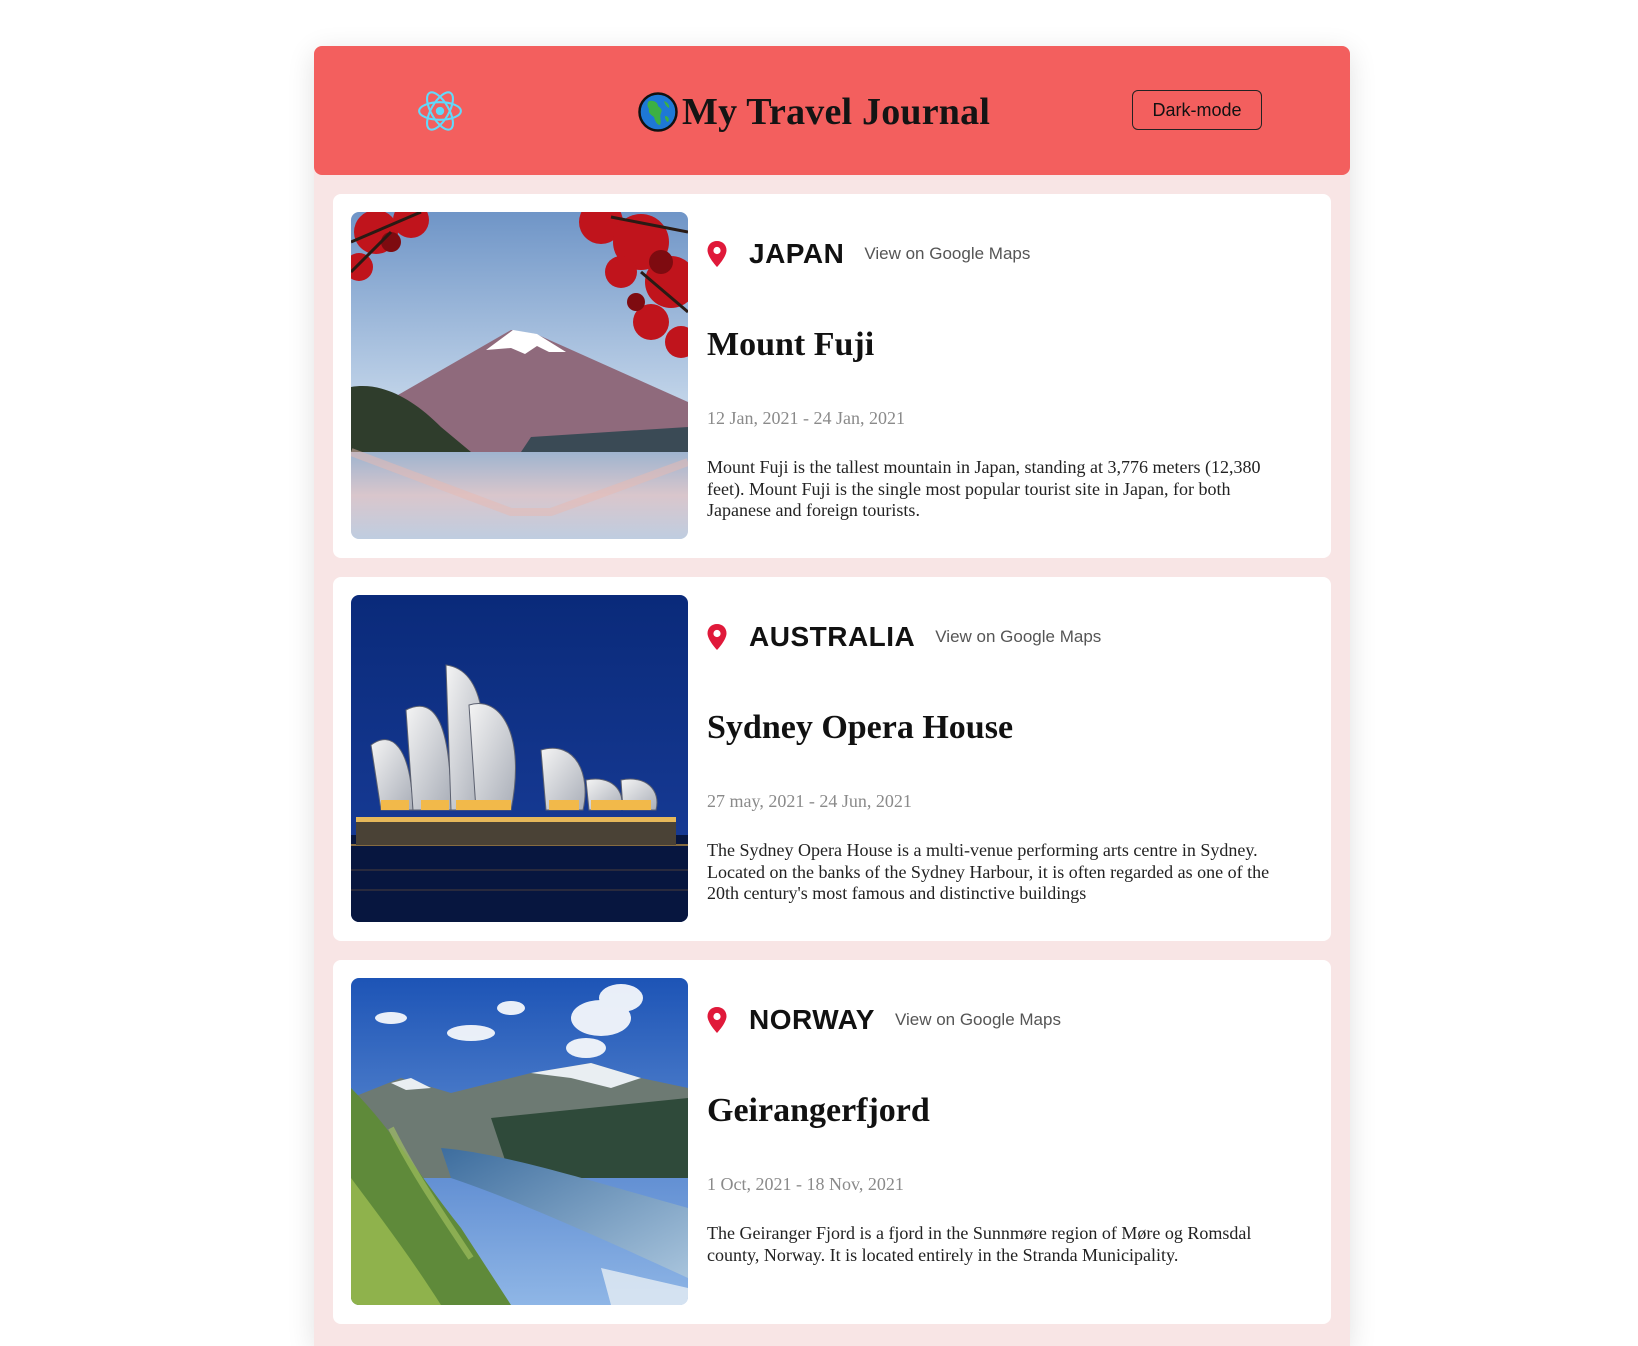 This screenshot has width=1638, height=1346. I want to click on trip-dates: 12 Jan, 2021 - 24 Jan, 2021, so click(806, 418).